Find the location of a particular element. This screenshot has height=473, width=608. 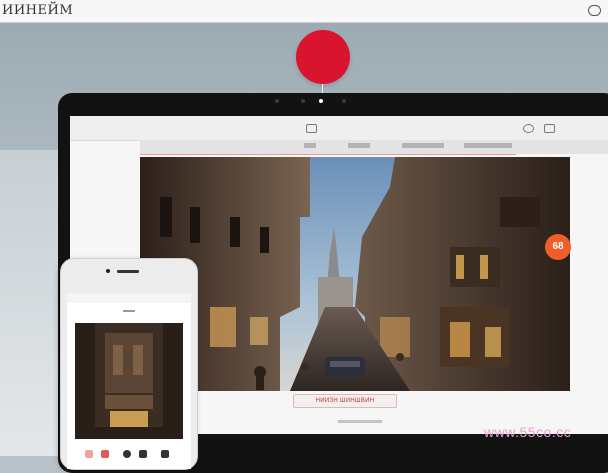

phone-status-bar is located at coordinates (129, 298).